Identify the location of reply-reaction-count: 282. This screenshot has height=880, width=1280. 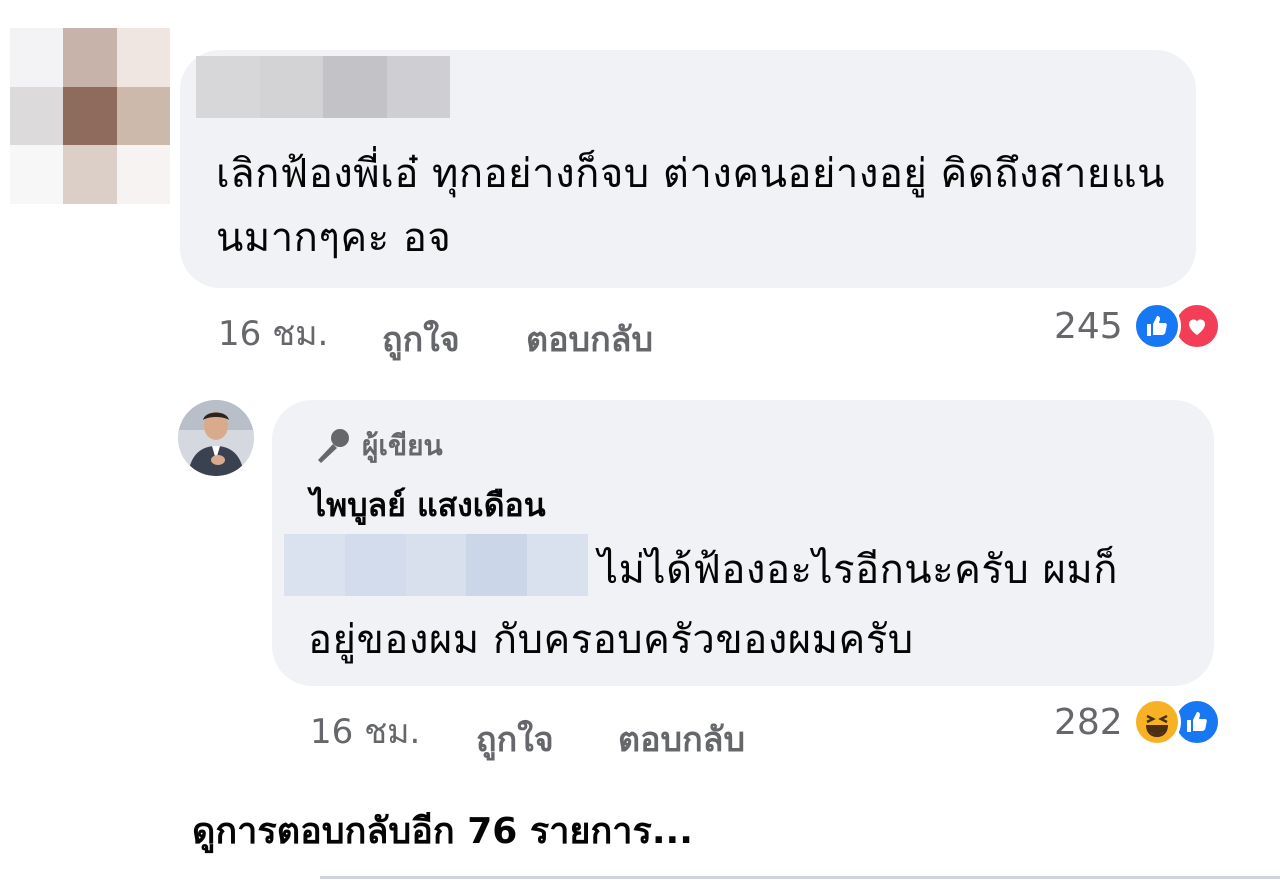
(1088, 722).